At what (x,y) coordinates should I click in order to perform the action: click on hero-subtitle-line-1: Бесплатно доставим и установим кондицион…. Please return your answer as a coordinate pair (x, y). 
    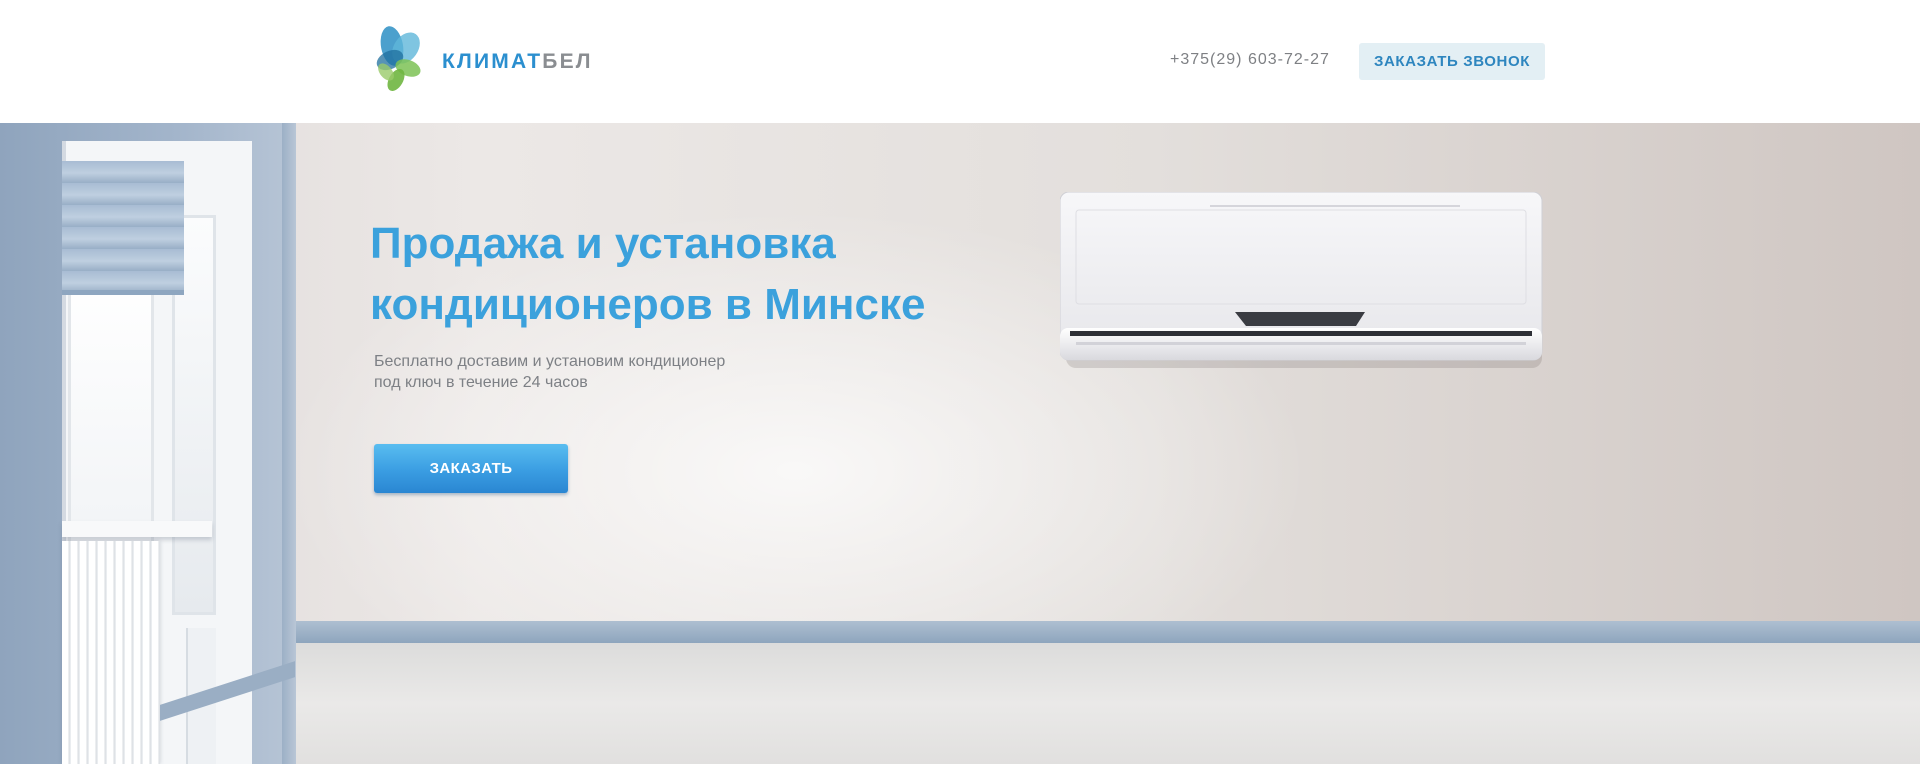
    Looking at the image, I should click on (550, 361).